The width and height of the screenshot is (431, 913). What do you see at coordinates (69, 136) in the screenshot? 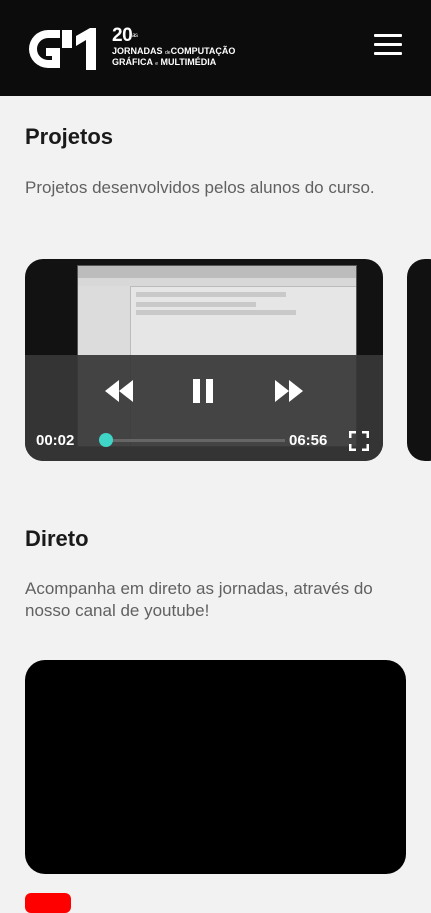
I see `projetos-title: Projetos` at bounding box center [69, 136].